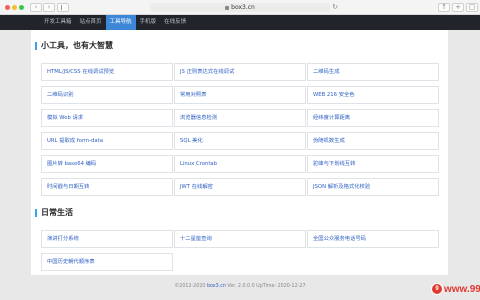 The image size is (480, 300). I want to click on tool-card-browser-info: 浏览器信息检测, so click(240, 118).